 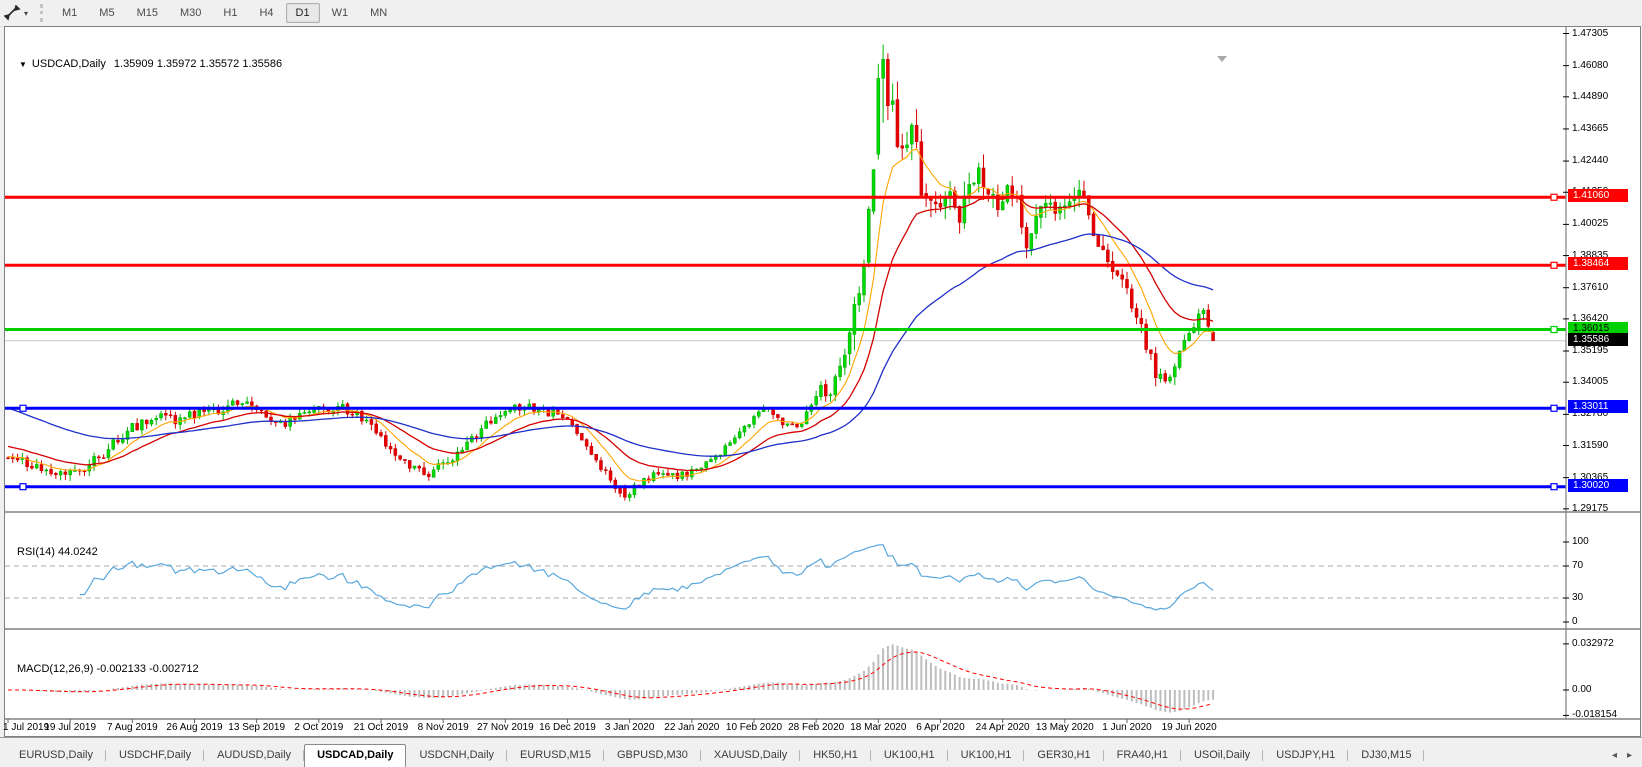 What do you see at coordinates (57, 552) in the screenshot?
I see `rsi-label: RSI(14) 44.0242` at bounding box center [57, 552].